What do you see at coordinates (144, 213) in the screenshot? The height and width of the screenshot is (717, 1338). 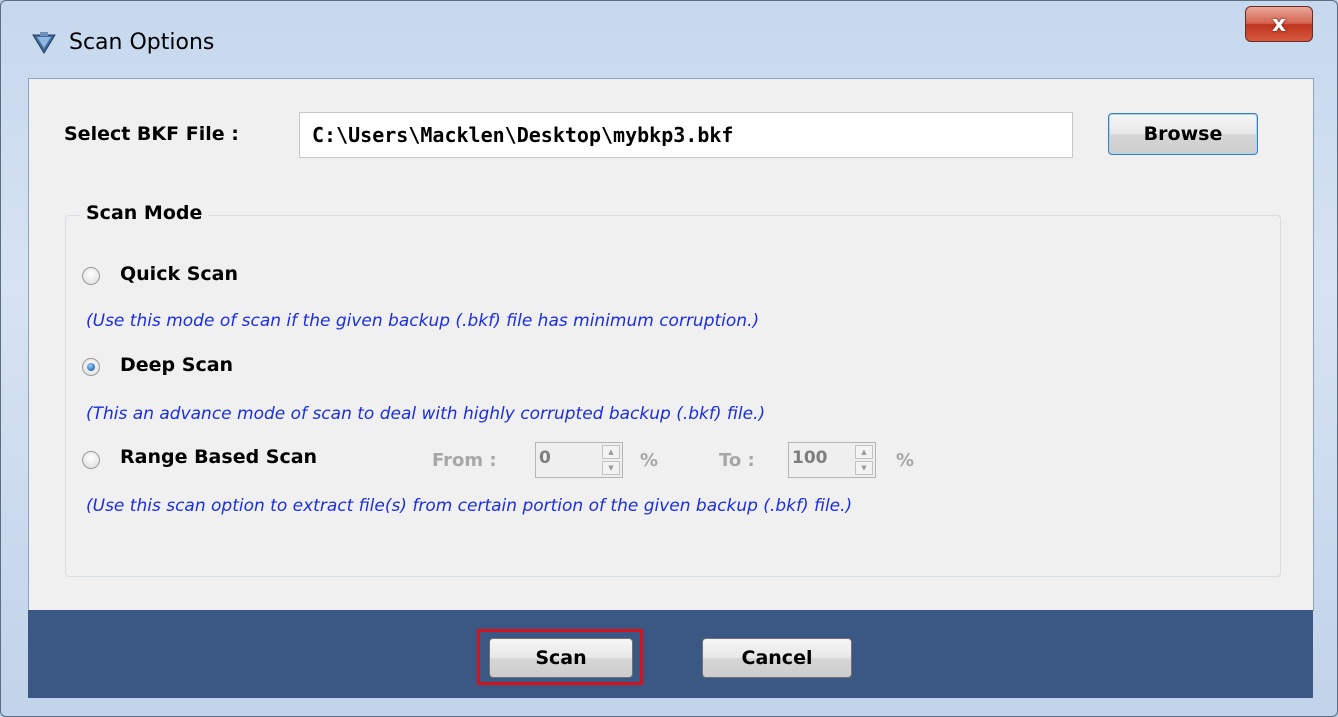 I see `scan-mode-legend: Scan Mode` at bounding box center [144, 213].